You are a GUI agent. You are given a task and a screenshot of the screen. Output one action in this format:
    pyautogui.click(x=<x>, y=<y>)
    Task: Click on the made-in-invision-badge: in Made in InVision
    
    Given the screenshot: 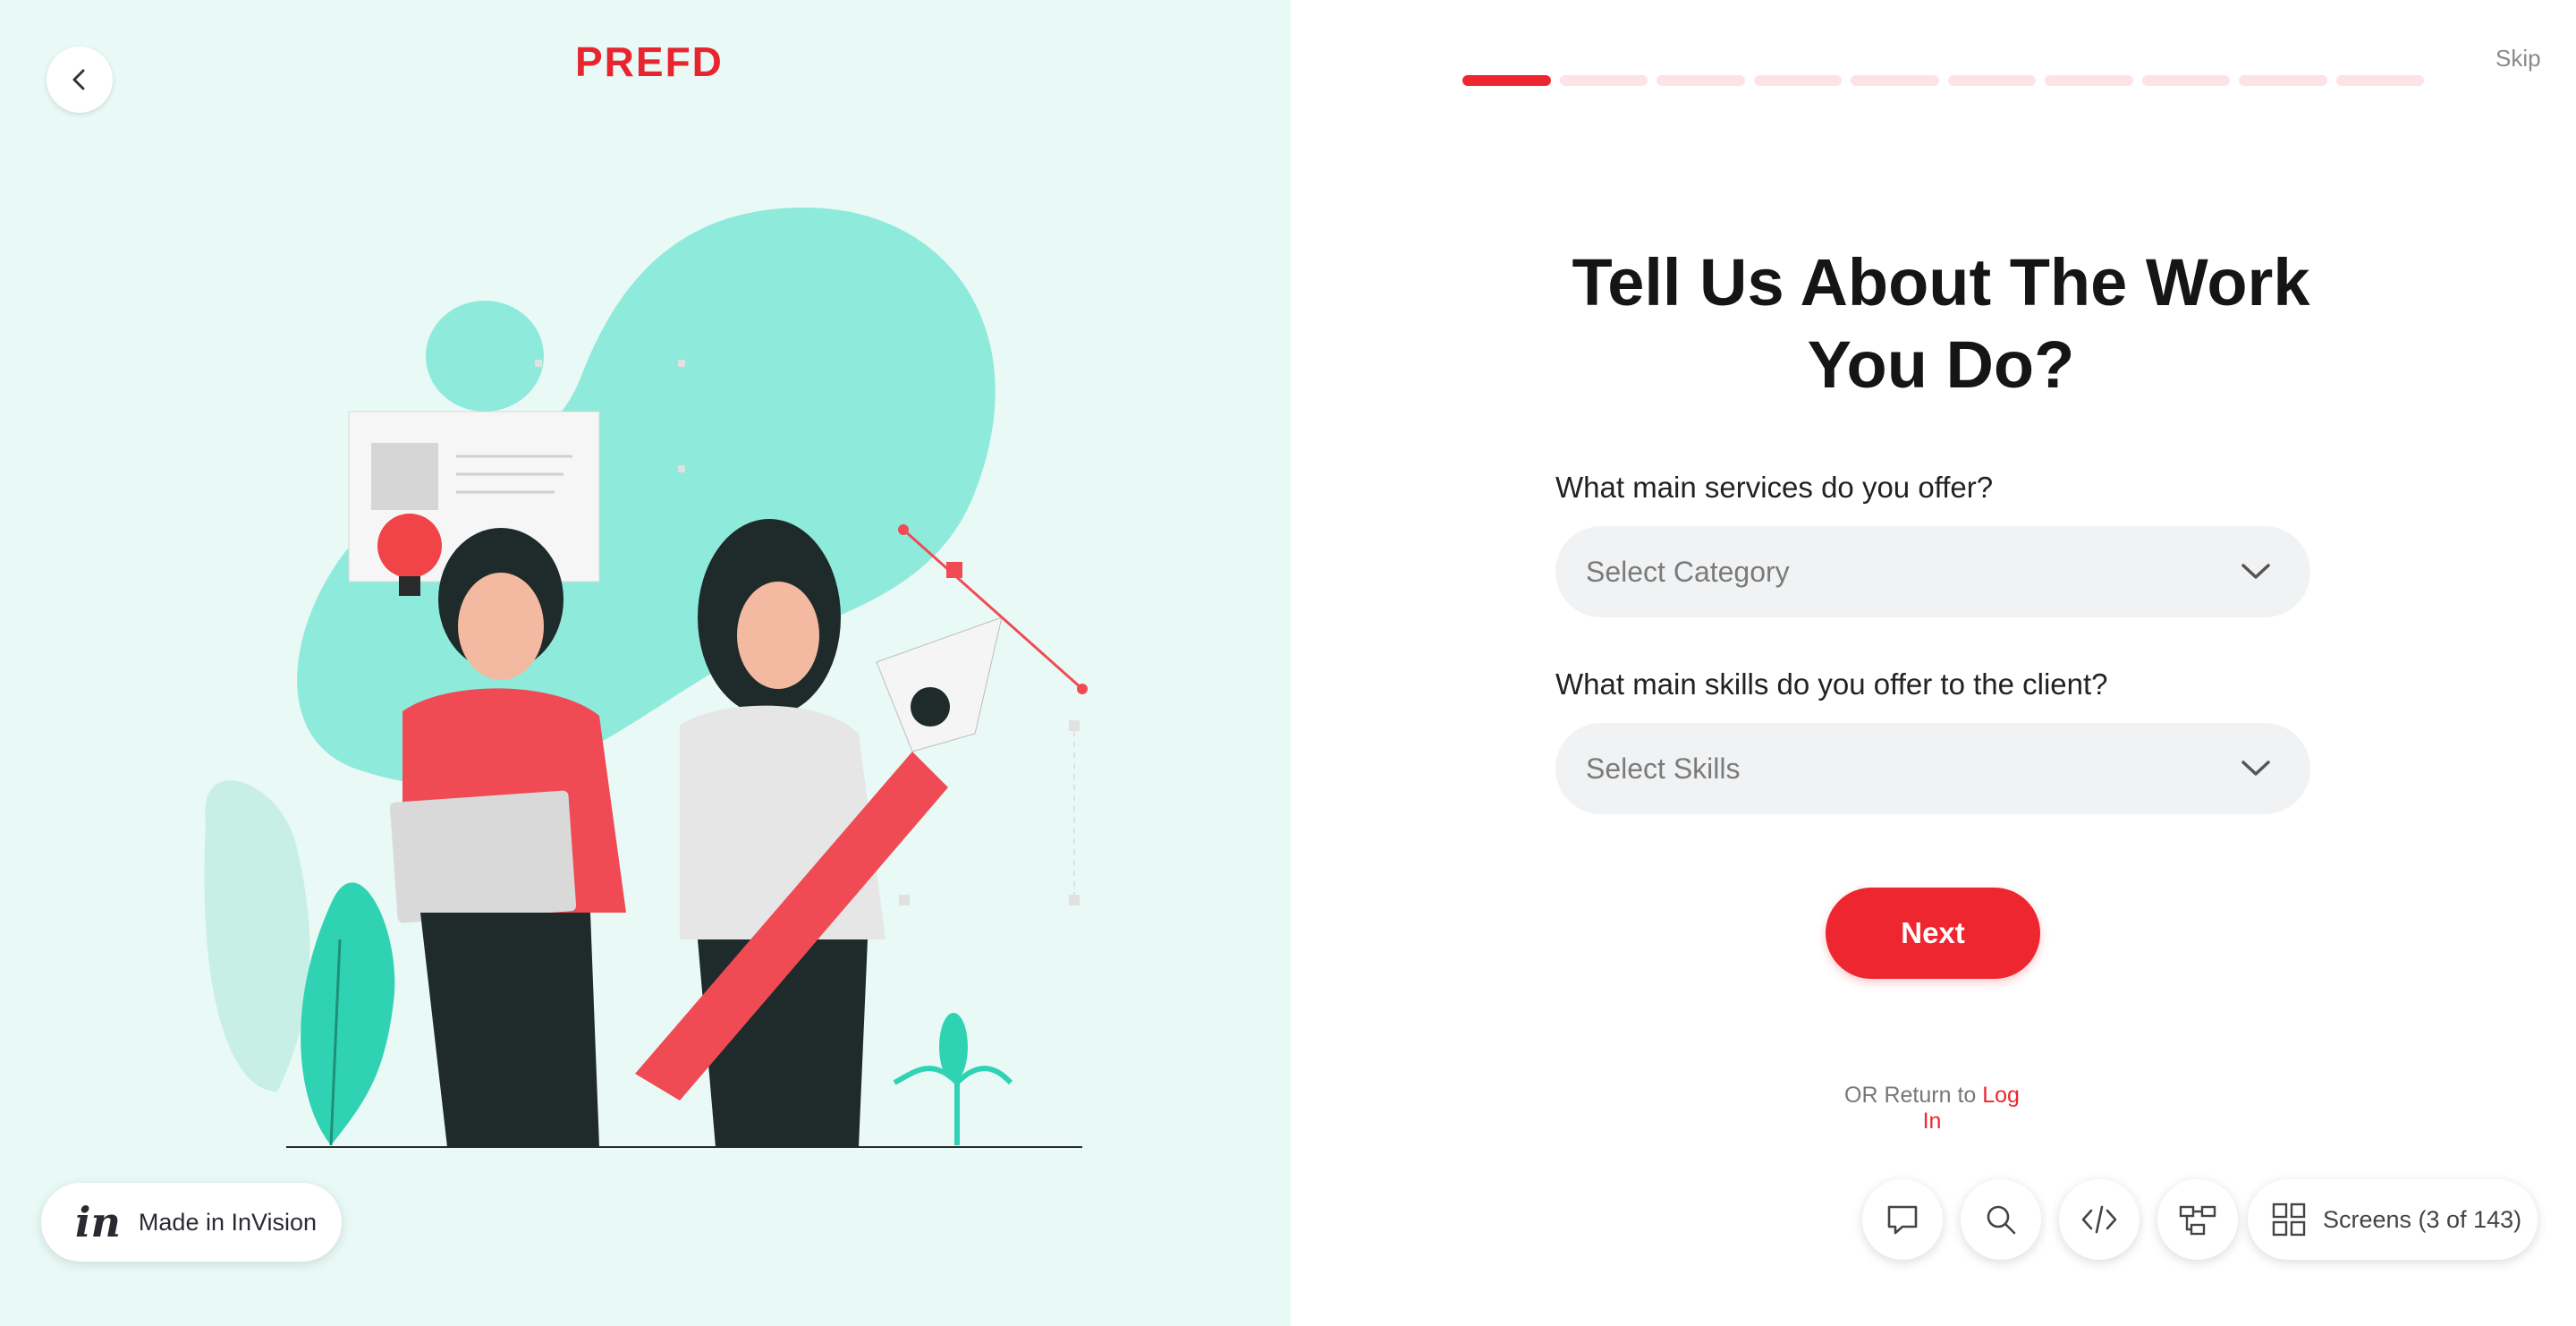 What is the action you would take?
    pyautogui.click(x=191, y=1222)
    